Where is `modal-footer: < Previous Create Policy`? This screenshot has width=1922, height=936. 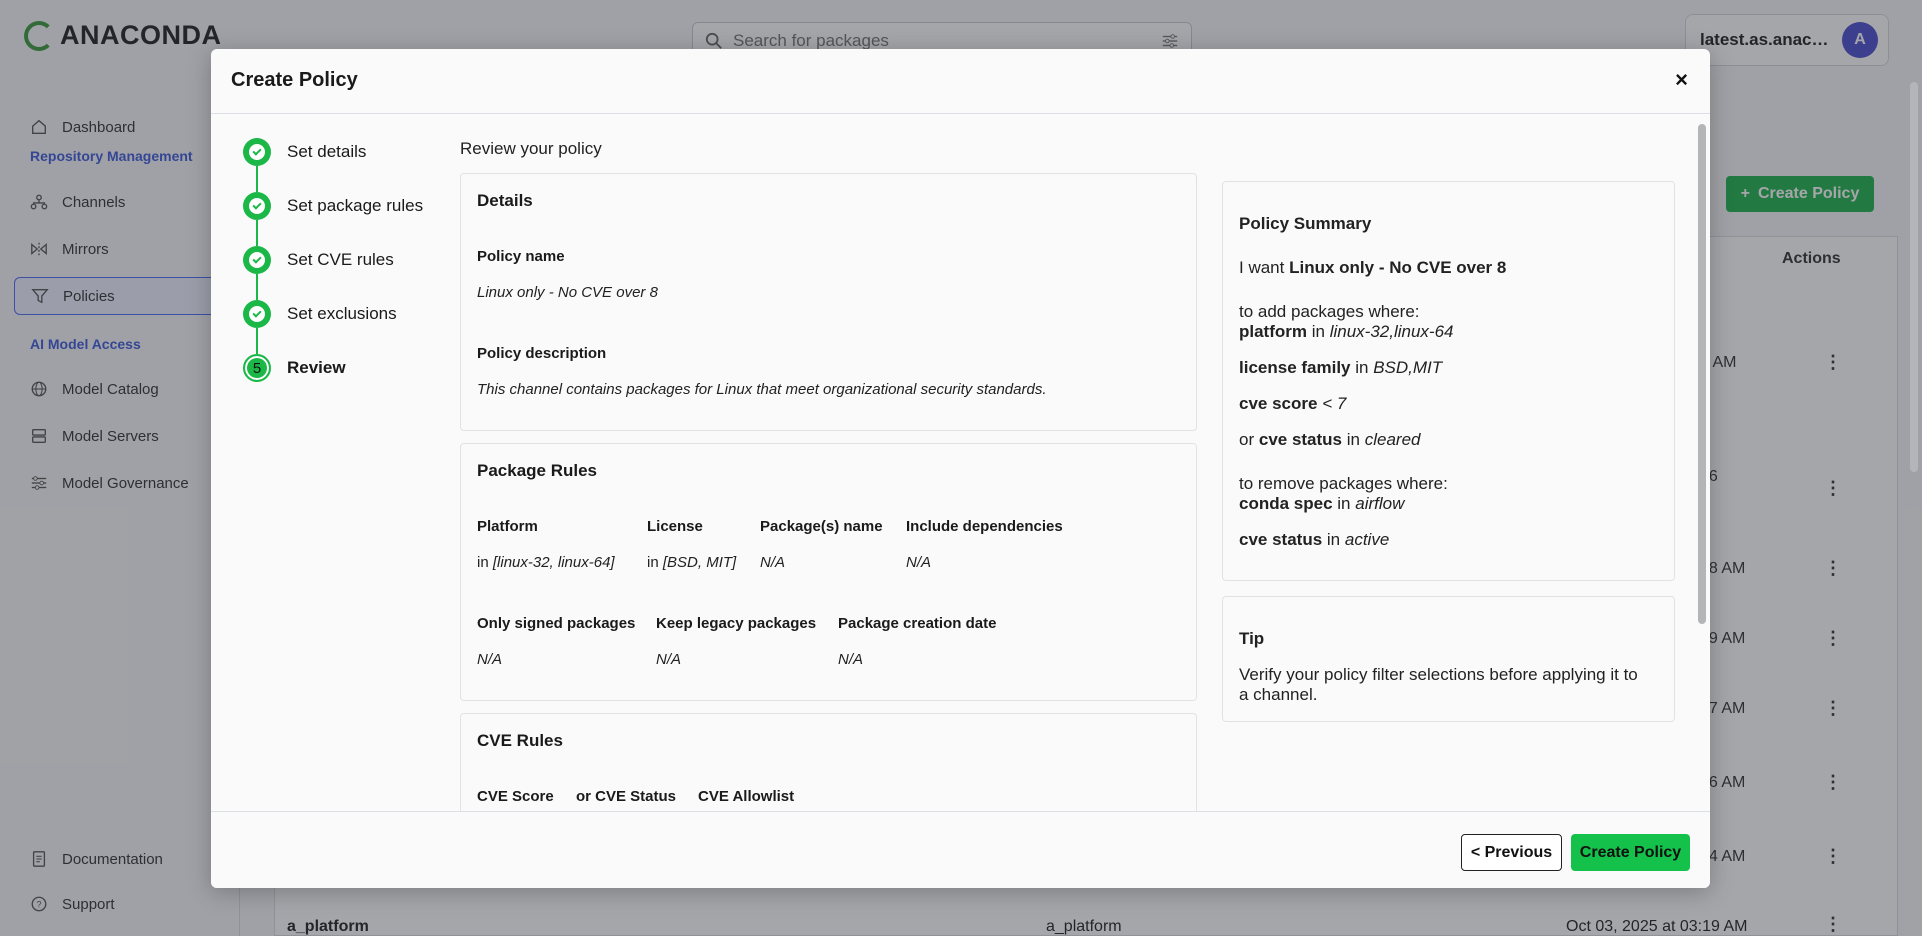 modal-footer: < Previous Create Policy is located at coordinates (960, 849).